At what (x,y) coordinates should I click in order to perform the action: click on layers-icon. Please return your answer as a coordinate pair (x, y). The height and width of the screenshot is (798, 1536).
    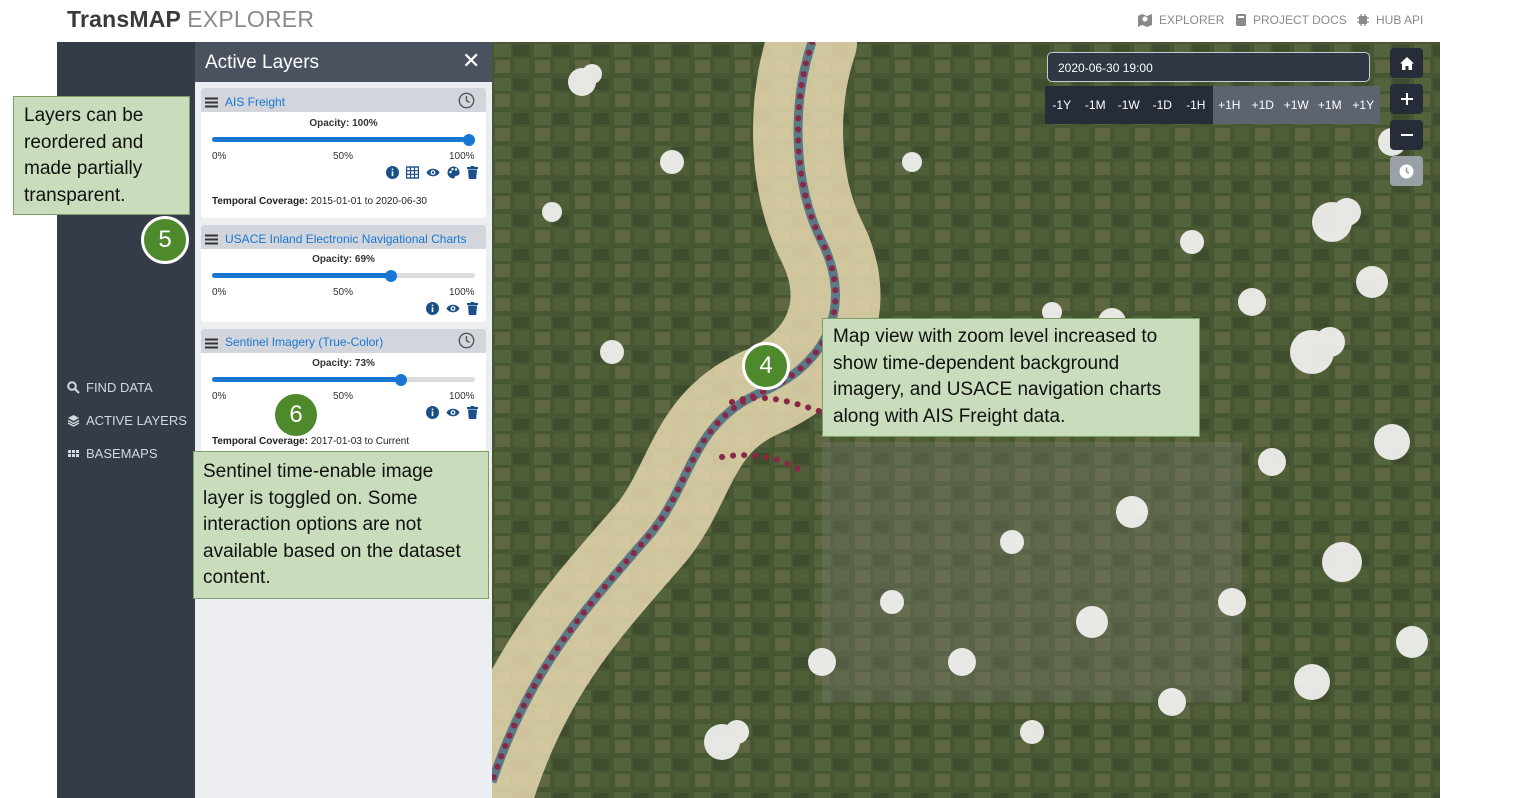
    Looking at the image, I should click on (73, 421).